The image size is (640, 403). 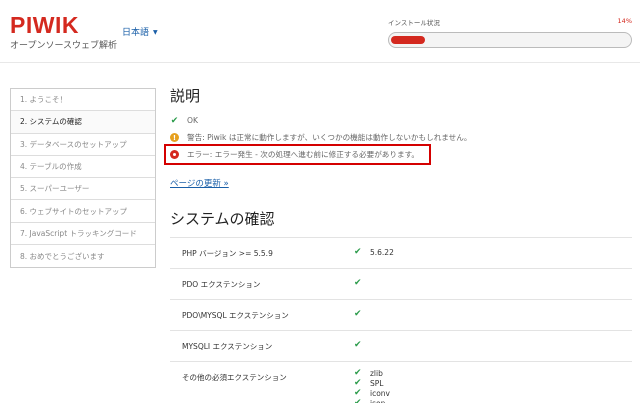 I want to click on refresh-page-link: ページの更新 », so click(x=199, y=183).